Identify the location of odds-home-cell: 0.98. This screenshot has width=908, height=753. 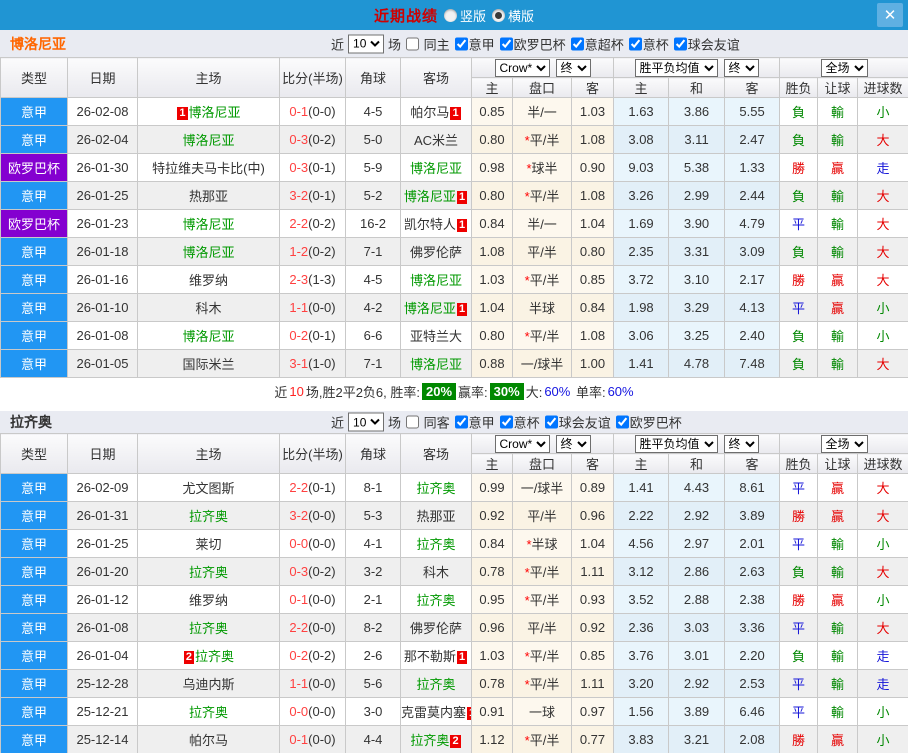
(492, 167).